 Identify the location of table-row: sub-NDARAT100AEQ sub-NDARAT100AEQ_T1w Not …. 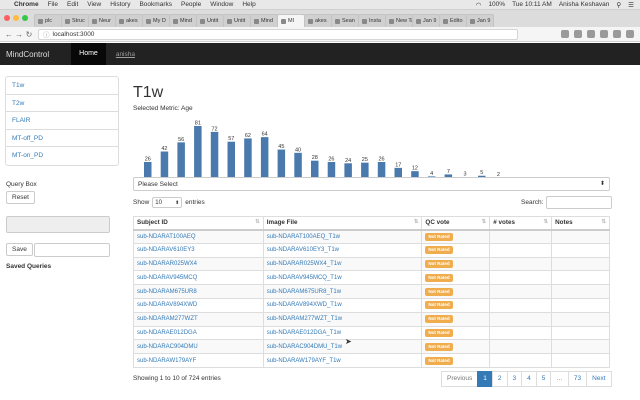
(371, 236).